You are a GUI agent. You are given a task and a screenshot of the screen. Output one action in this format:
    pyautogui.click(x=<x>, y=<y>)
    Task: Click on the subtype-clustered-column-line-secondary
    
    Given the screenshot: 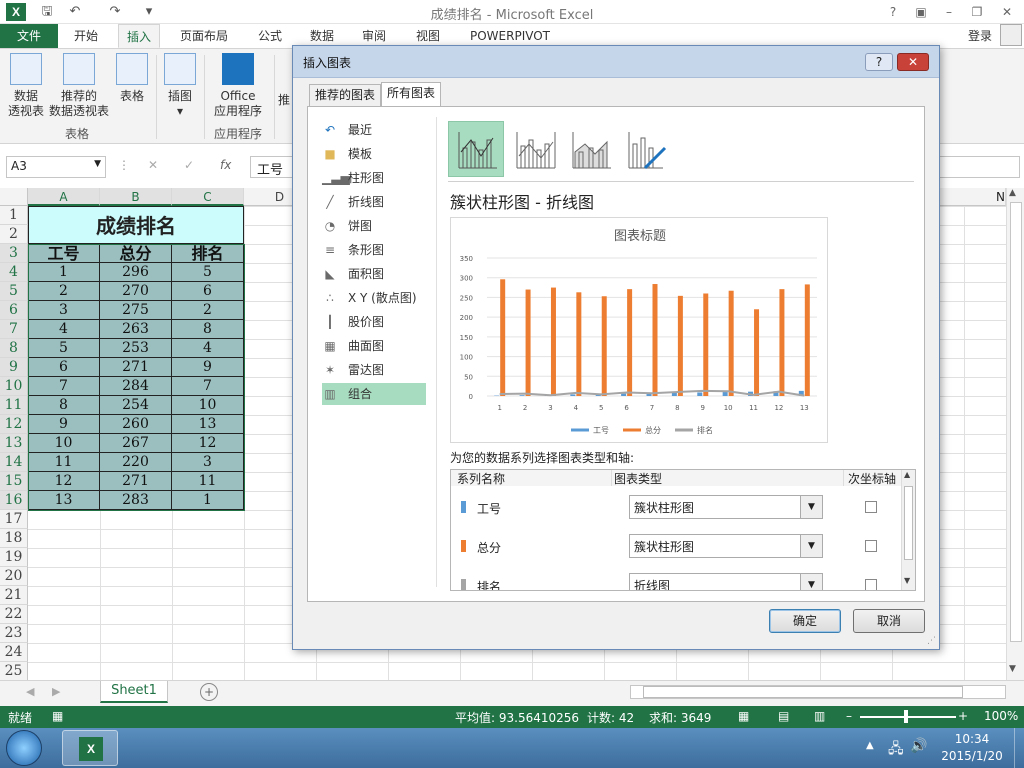 What is the action you would take?
    pyautogui.click(x=534, y=149)
    